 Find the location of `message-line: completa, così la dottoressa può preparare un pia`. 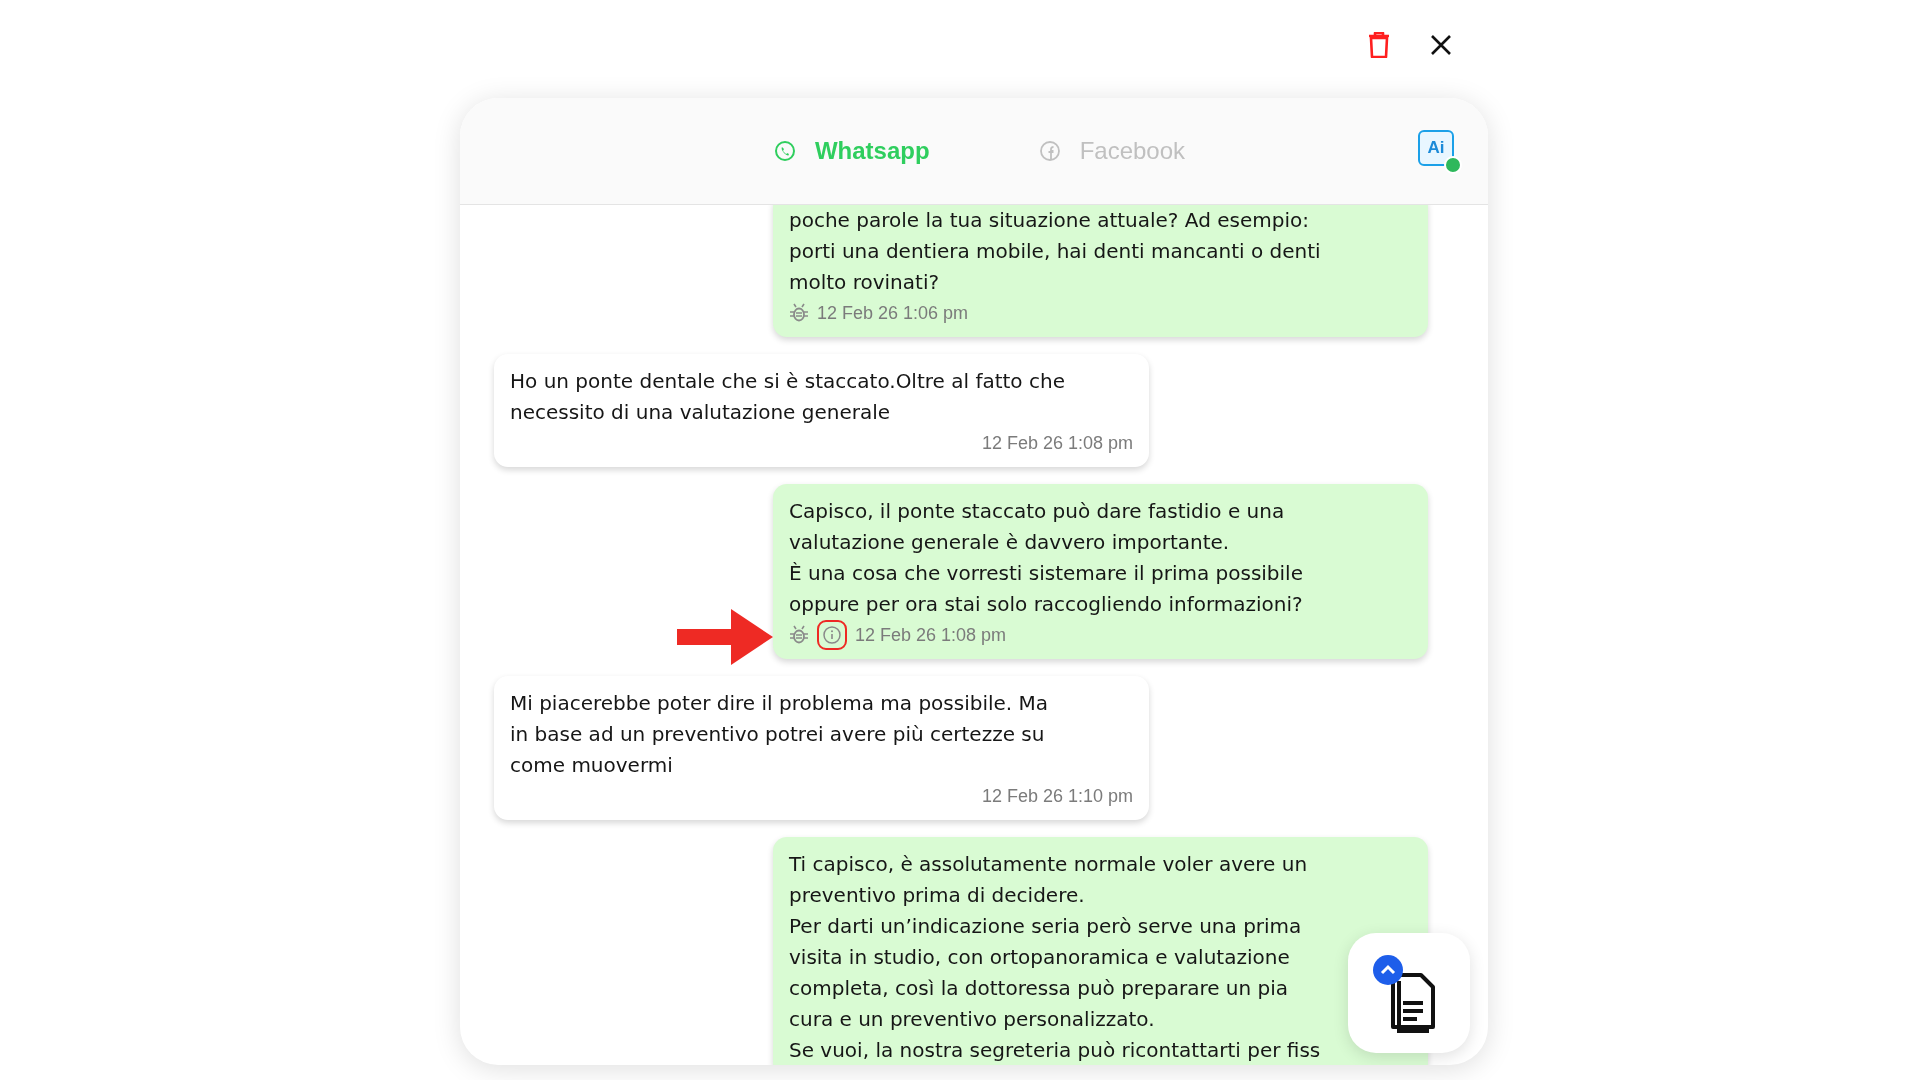

message-line: completa, così la dottoressa può preparare un pia is located at coordinates (1039, 988).